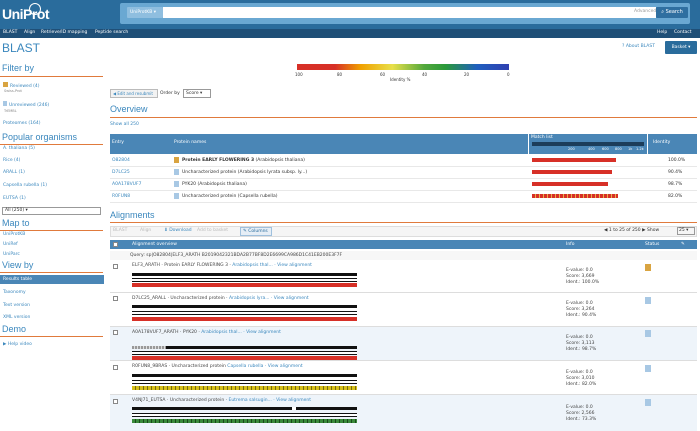  Describe the element at coordinates (121, 160) in the screenshot. I see `entry-link: O82804` at that location.